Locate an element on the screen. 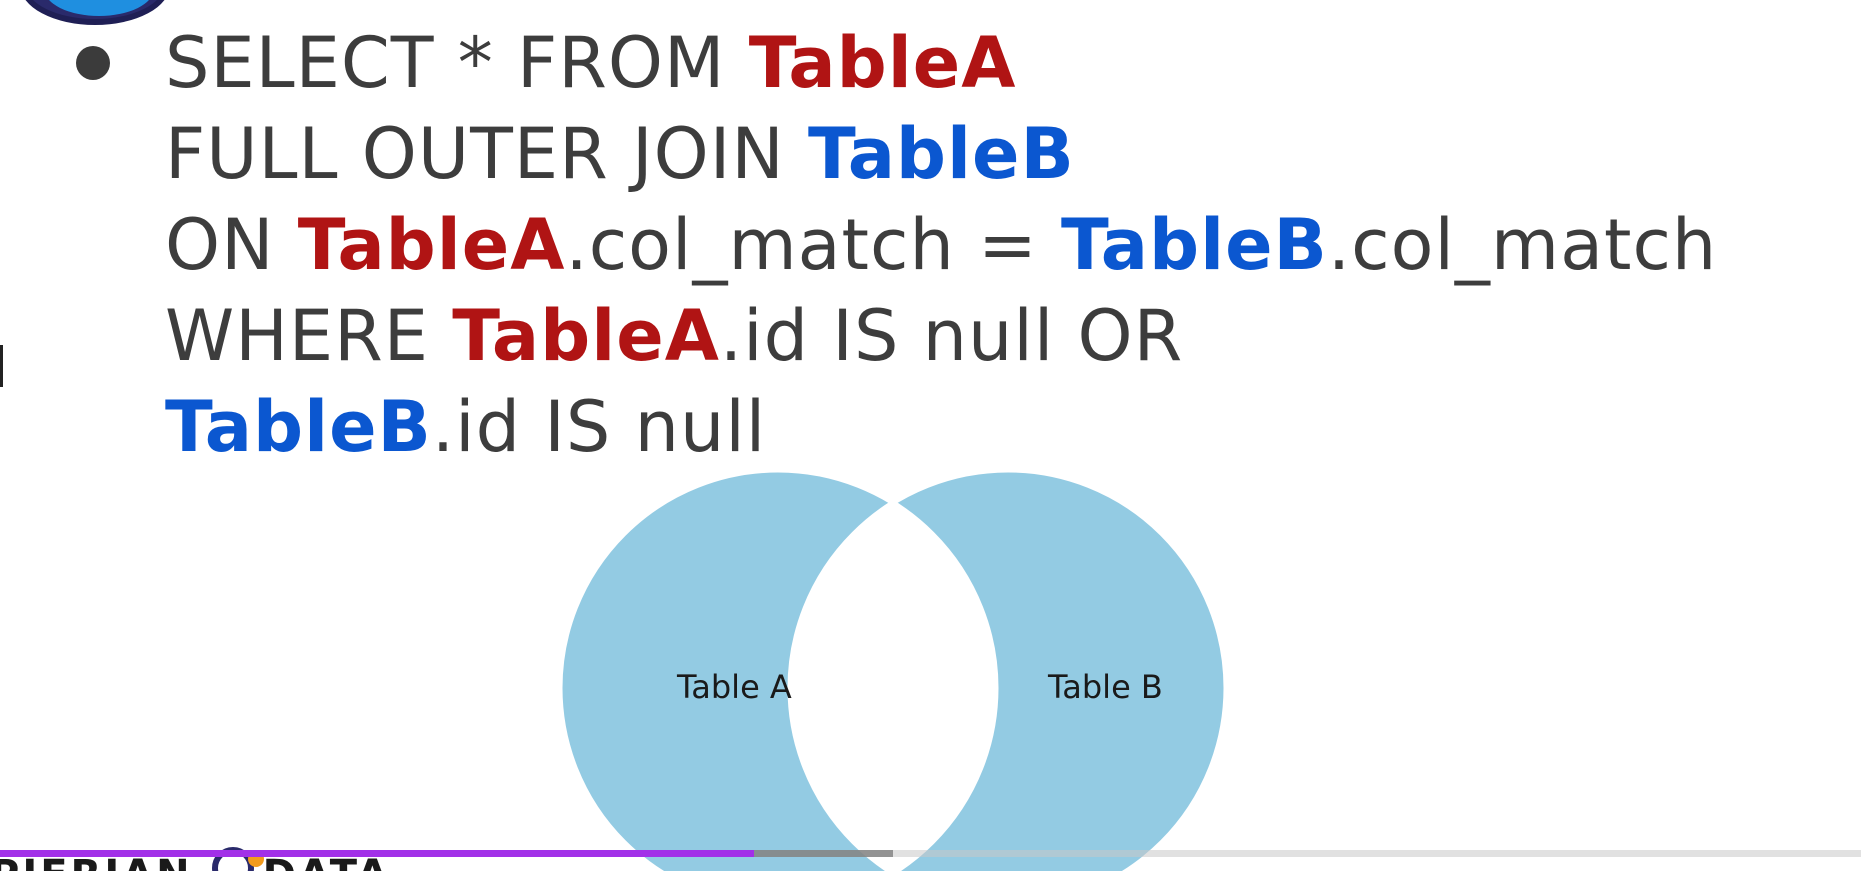  query-line-5: TableB.id IS null is located at coordinates (941, 427).